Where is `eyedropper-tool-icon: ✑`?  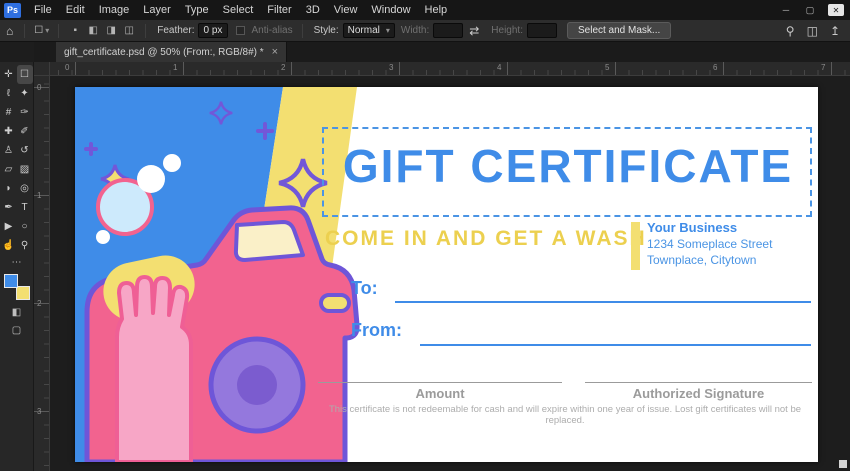 eyedropper-tool-icon: ✑ is located at coordinates (24, 112).